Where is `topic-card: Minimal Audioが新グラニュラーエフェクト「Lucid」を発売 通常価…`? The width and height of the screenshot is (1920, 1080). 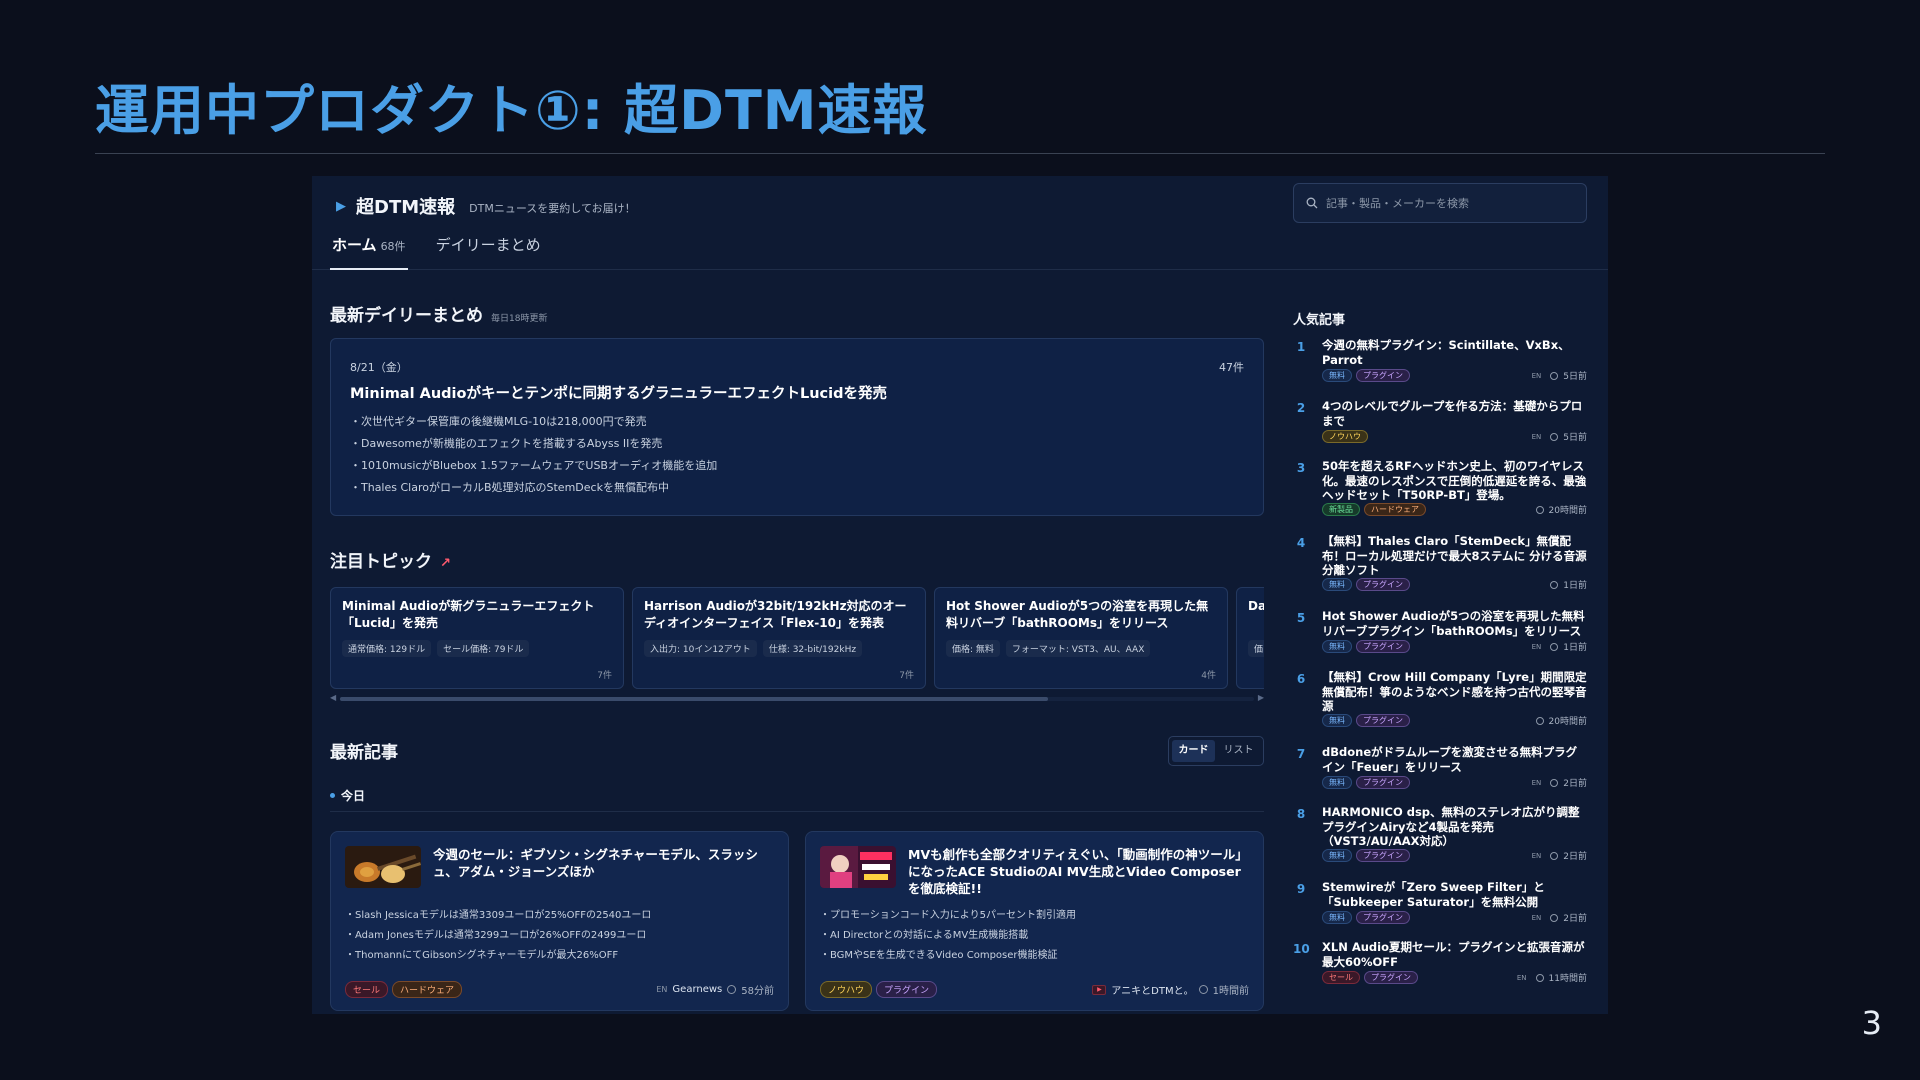
topic-card: Minimal Audioが新グラニュラーエフェクト「Lucid」を発売 通常価… is located at coordinates (477, 638).